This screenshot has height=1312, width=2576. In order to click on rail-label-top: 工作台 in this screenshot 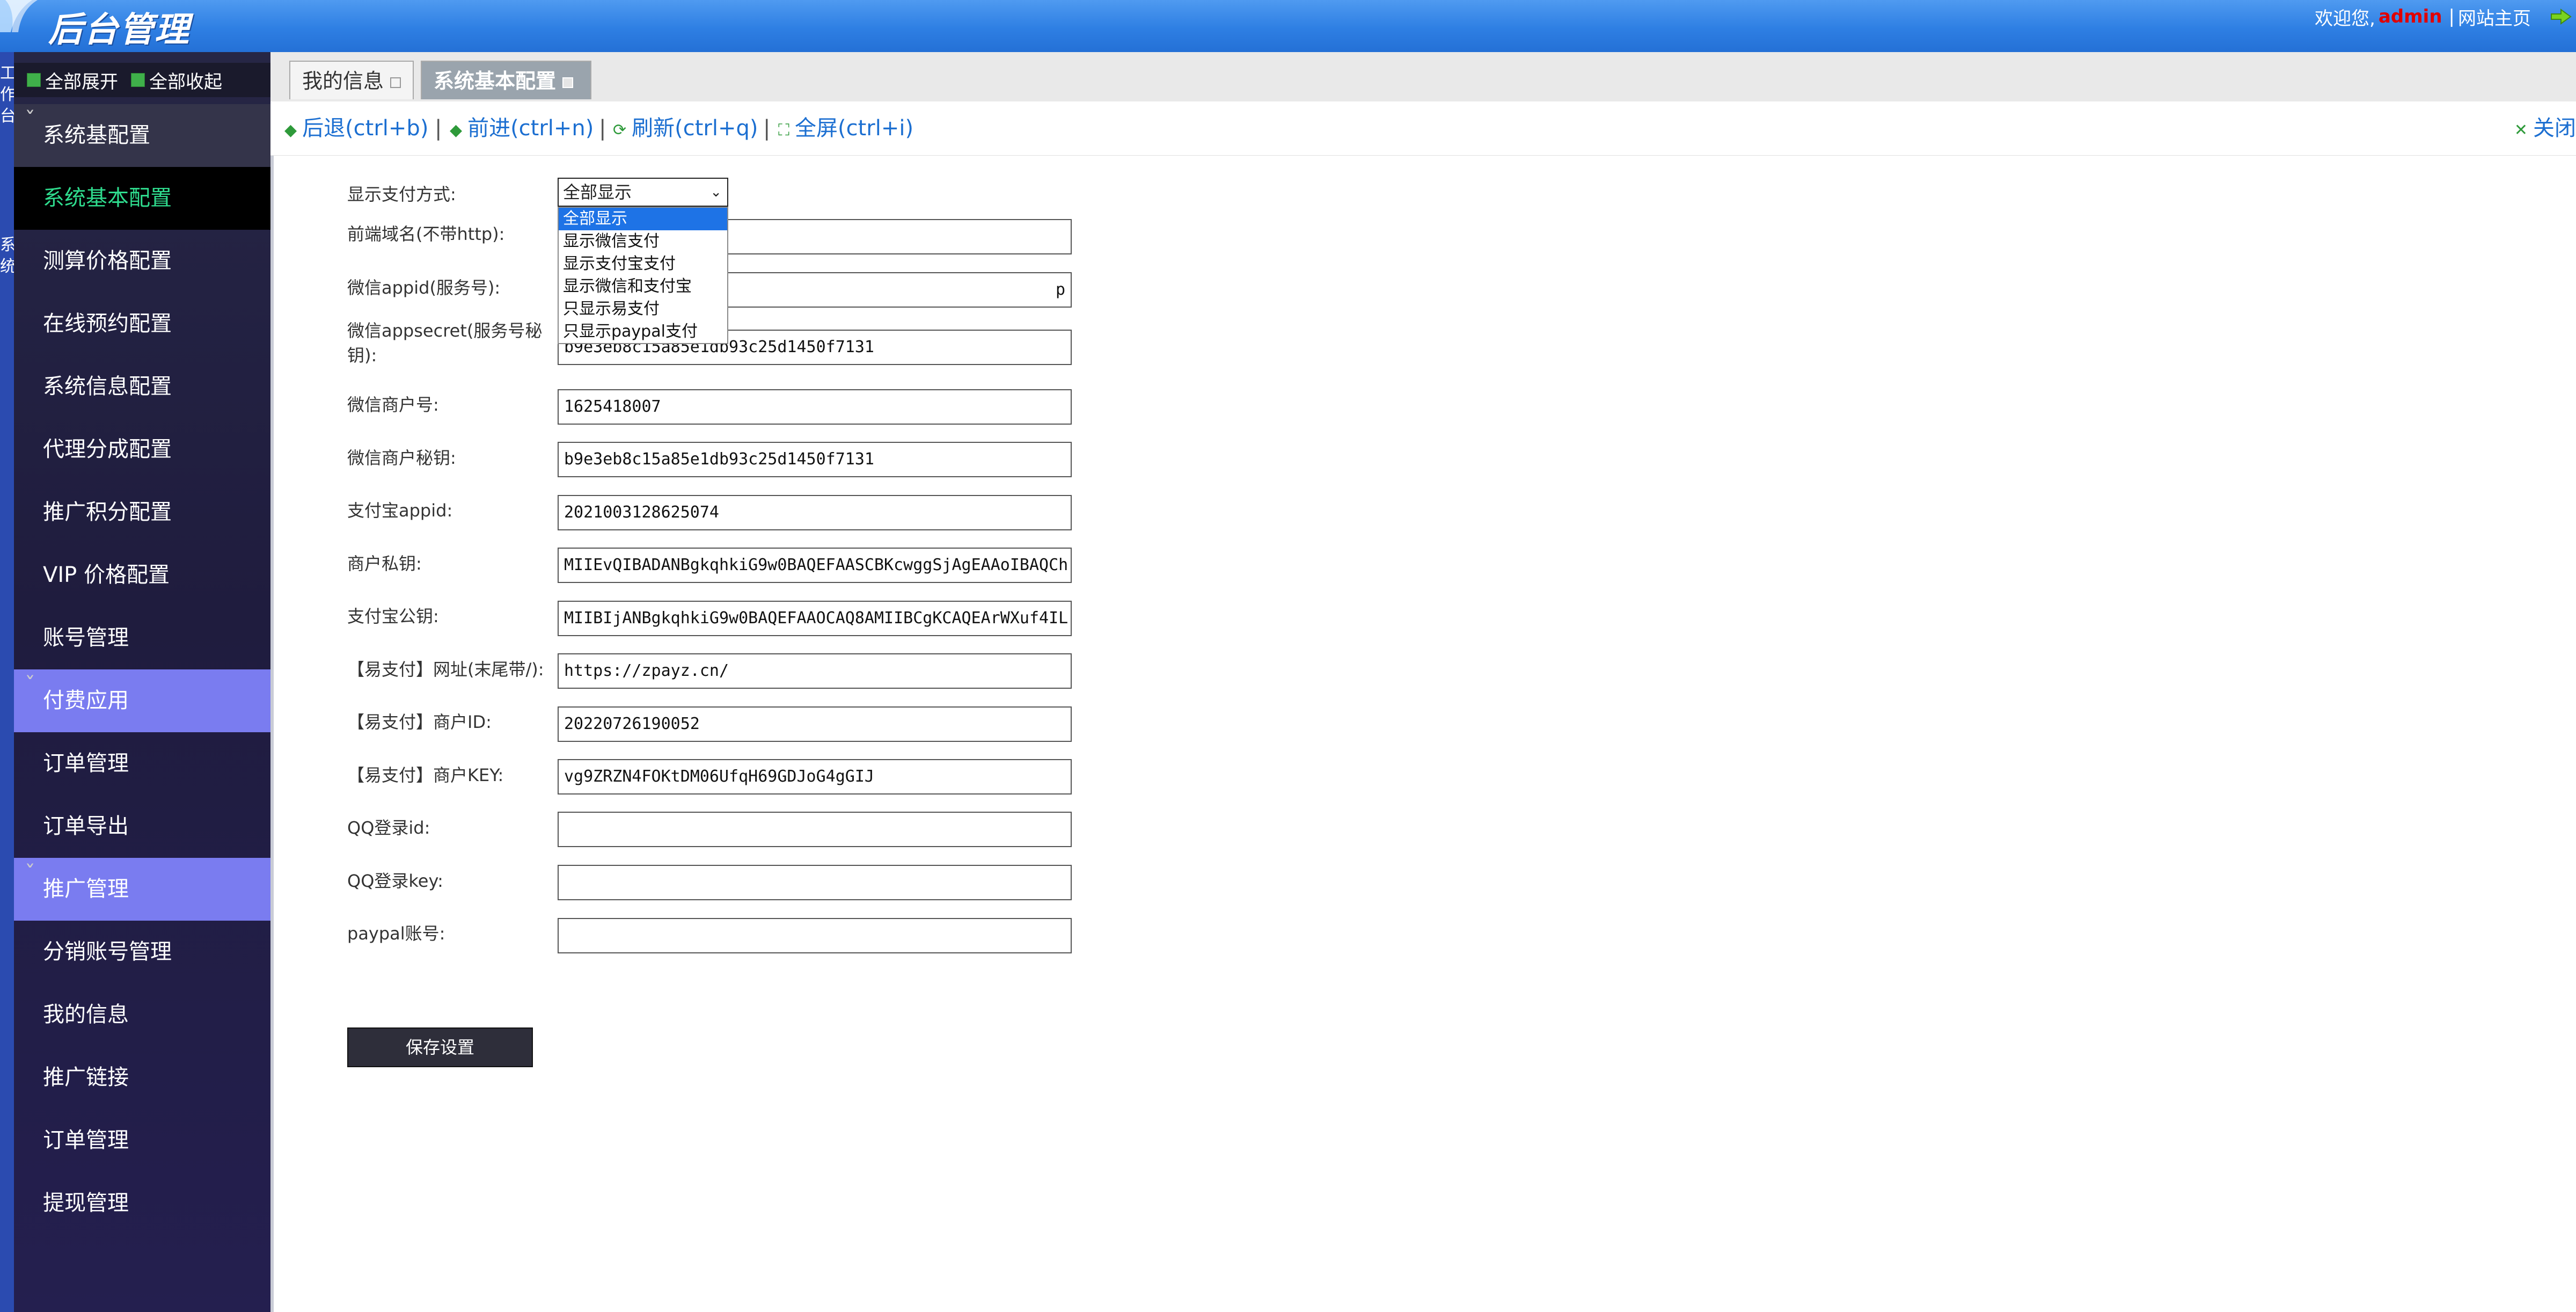, I will do `click(8, 95)`.